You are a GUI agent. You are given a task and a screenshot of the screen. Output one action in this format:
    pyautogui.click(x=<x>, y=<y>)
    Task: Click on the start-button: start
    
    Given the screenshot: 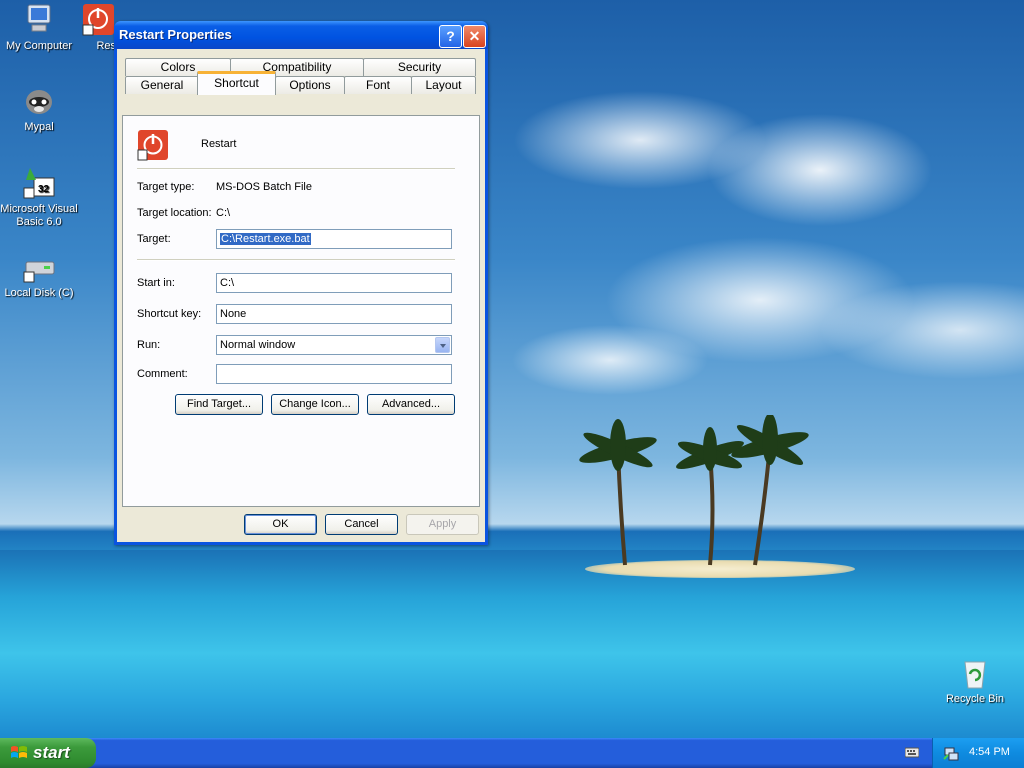 What is the action you would take?
    pyautogui.click(x=48, y=753)
    